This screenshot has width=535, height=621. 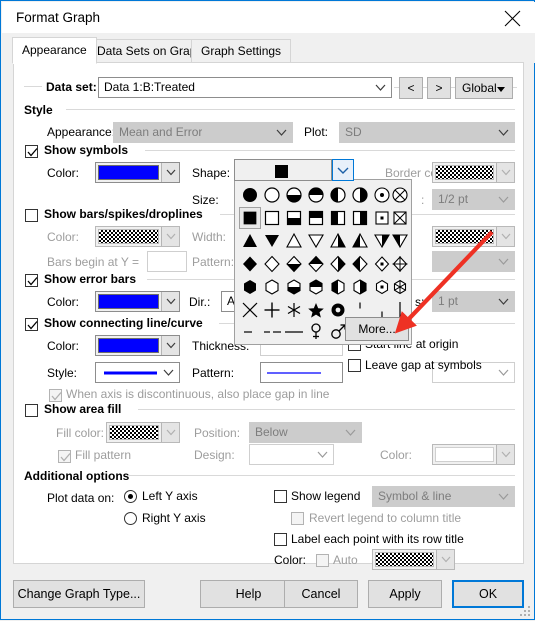 I want to click on symbol-hexagon-open, so click(x=272, y=287).